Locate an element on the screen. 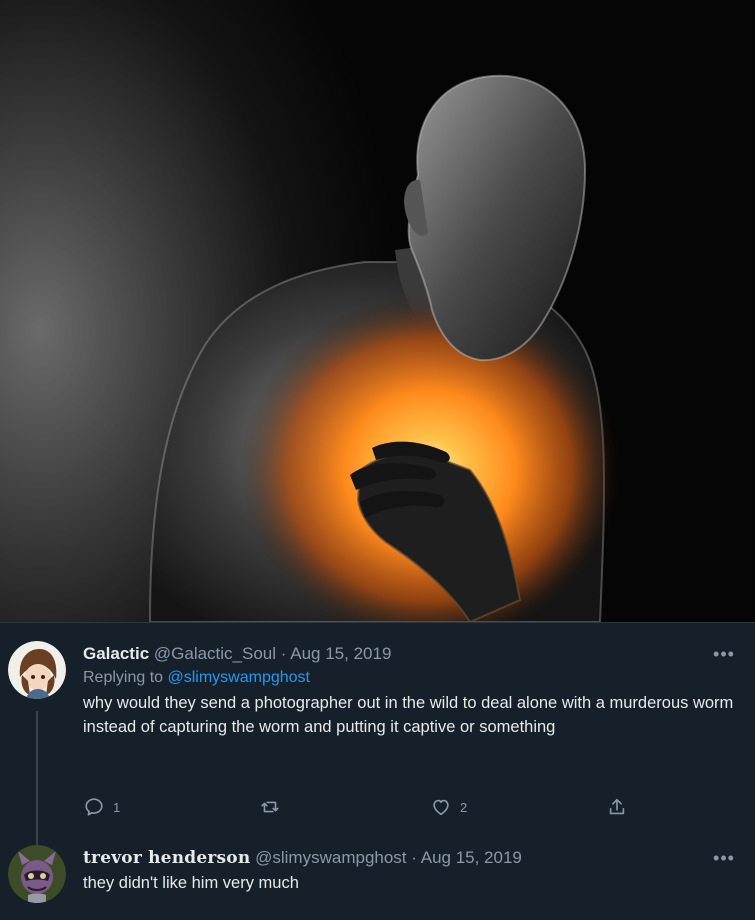  retweet-icon is located at coordinates (270, 807).